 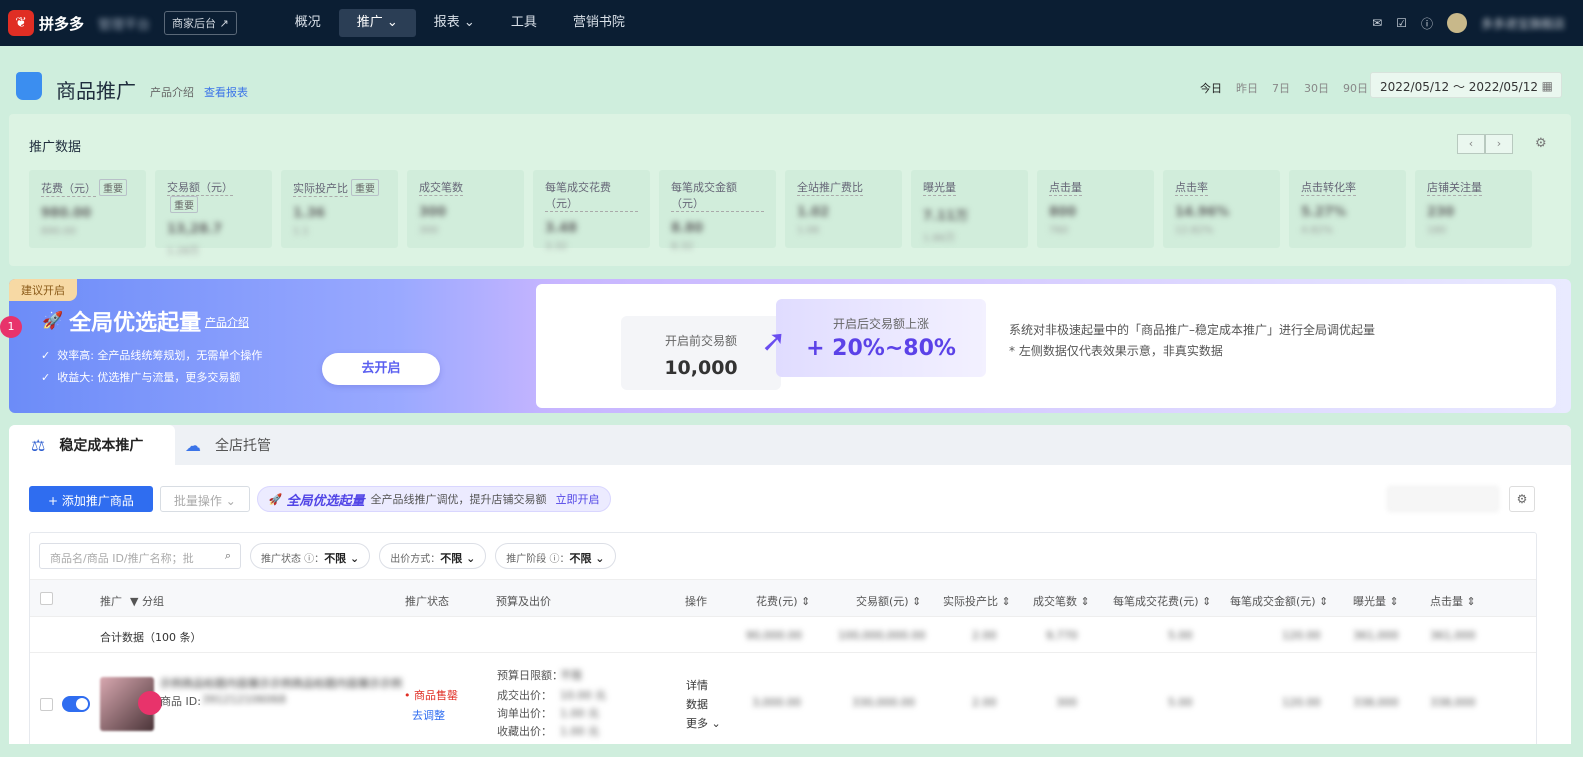 I want to click on row-spend: 3,000.00, so click(x=776, y=702).